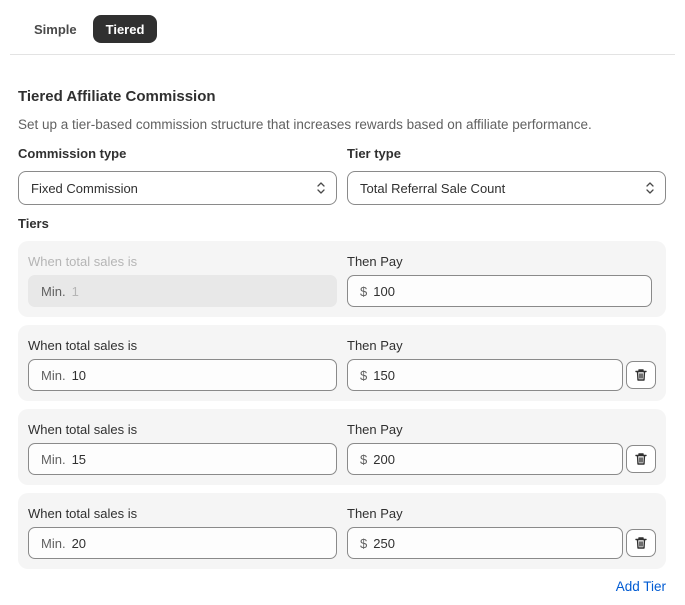 Image resolution: width=685 pixels, height=605 pixels. What do you see at coordinates (125, 29) in the screenshot?
I see `tab-tiered: Tiered` at bounding box center [125, 29].